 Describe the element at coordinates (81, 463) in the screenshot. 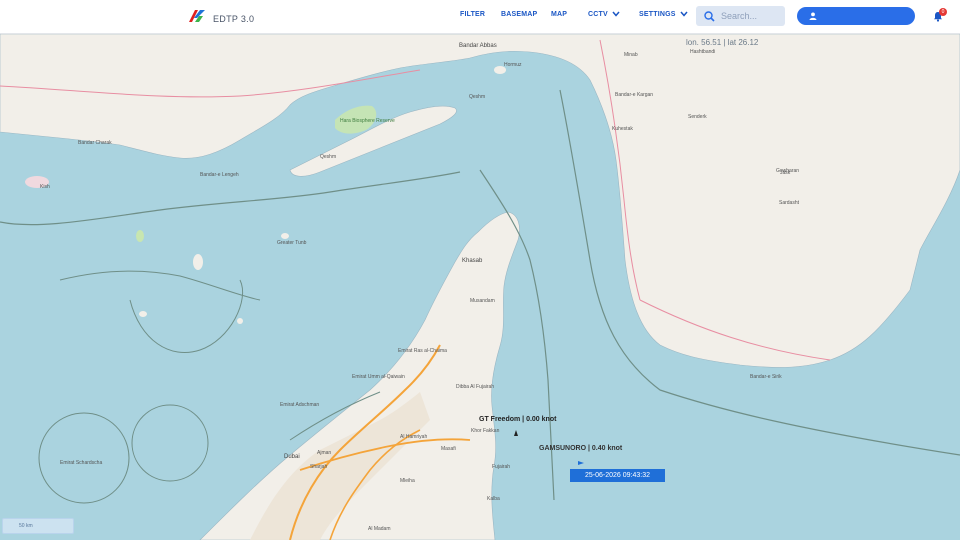

I see `place-emirat-sharjah: Emirat Schardscha` at that location.